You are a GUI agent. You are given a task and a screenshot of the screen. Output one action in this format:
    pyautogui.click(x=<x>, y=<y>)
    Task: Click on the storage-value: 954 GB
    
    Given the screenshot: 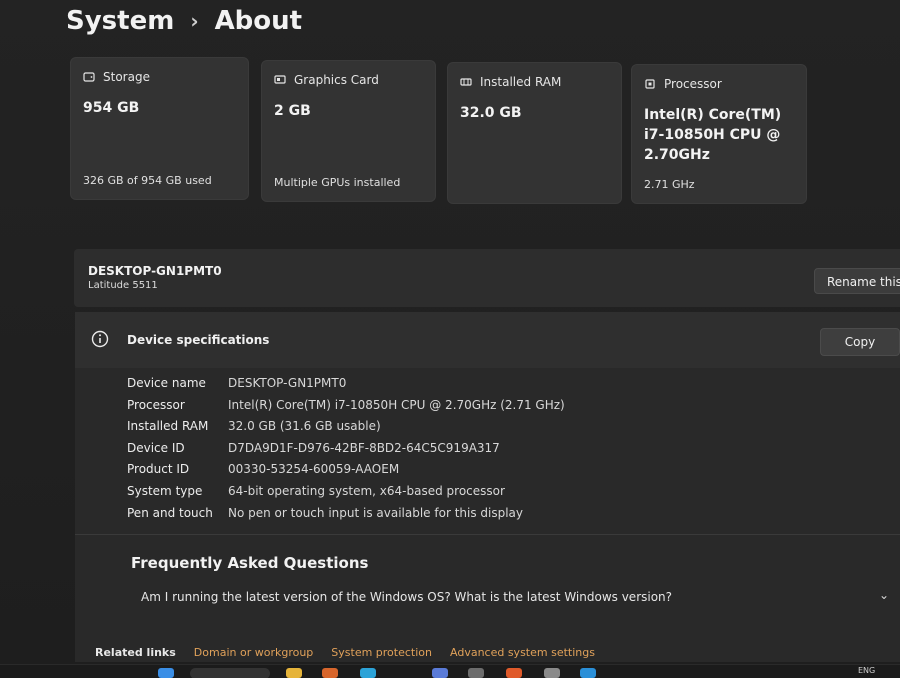 What is the action you would take?
    pyautogui.click(x=111, y=108)
    